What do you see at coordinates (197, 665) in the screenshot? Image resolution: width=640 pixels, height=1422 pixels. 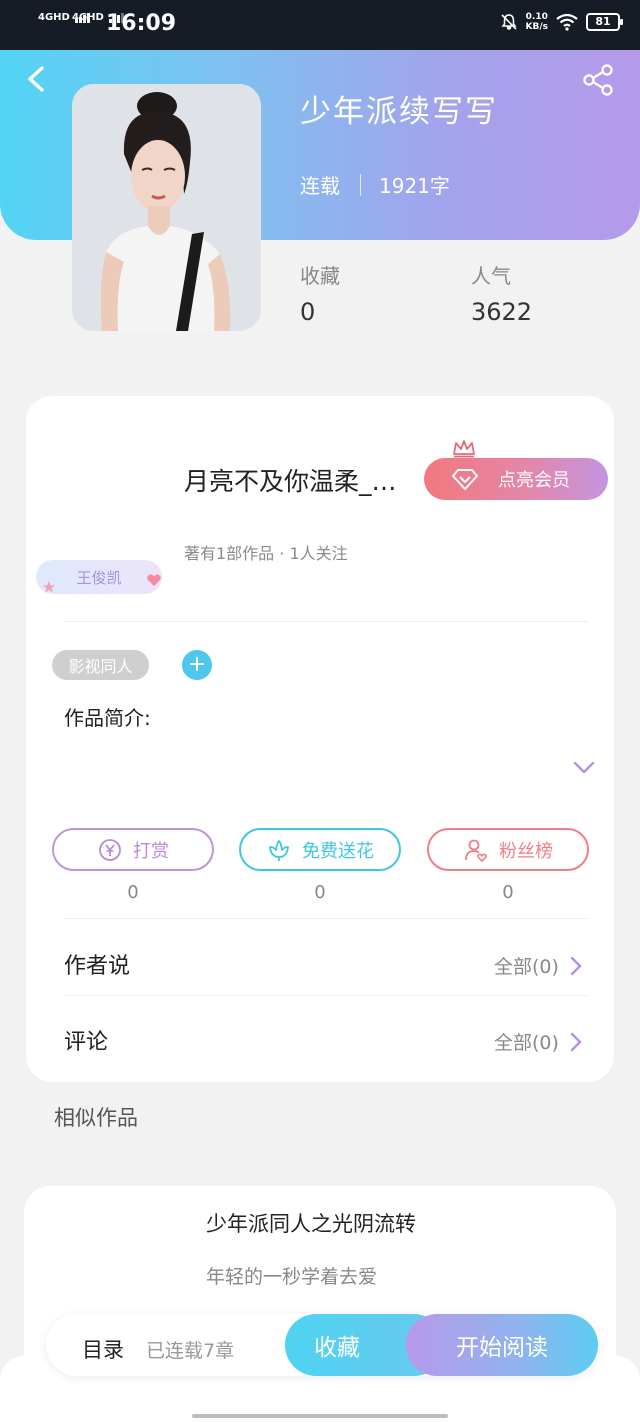 I see `add-tag-button: +` at bounding box center [197, 665].